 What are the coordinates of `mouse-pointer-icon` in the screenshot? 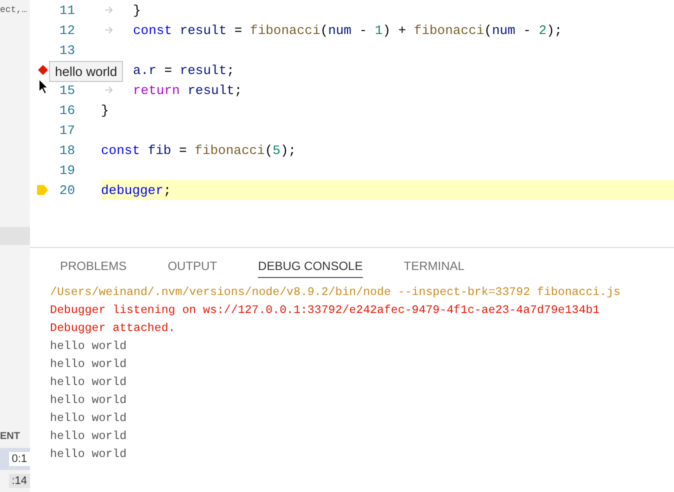 It's located at (43, 86).